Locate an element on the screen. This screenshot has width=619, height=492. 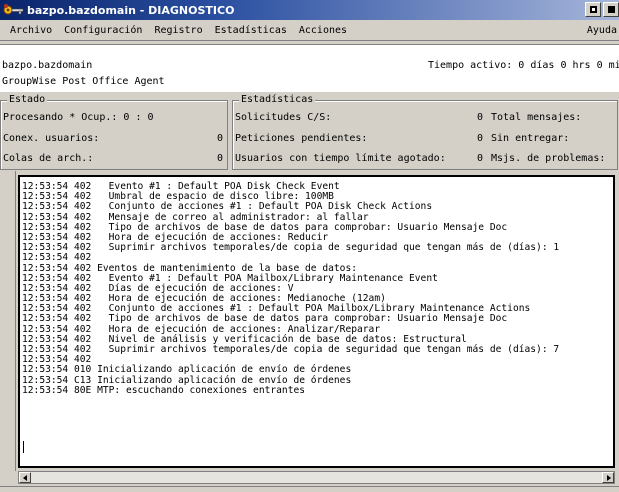
menu-archivo: Archivo is located at coordinates (29, 30).